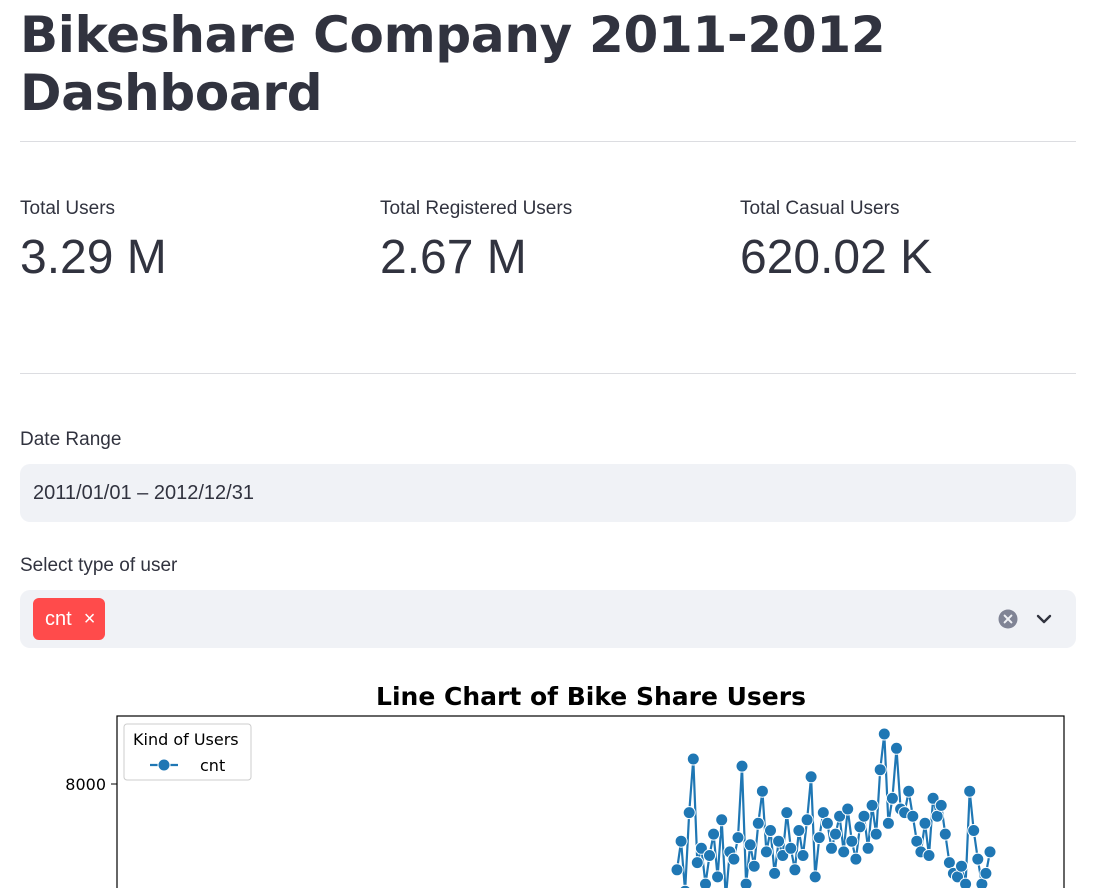 The height and width of the screenshot is (888, 1120). I want to click on chart-legend: Kind of Users cnt, so click(187, 752).